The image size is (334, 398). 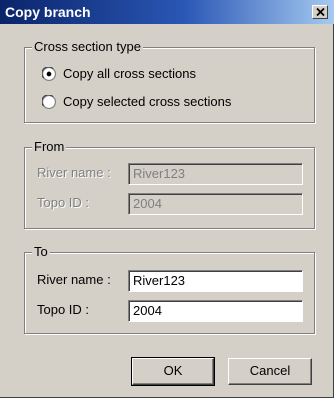 I want to click on to-topo-id-field: 2004, so click(x=215, y=311).